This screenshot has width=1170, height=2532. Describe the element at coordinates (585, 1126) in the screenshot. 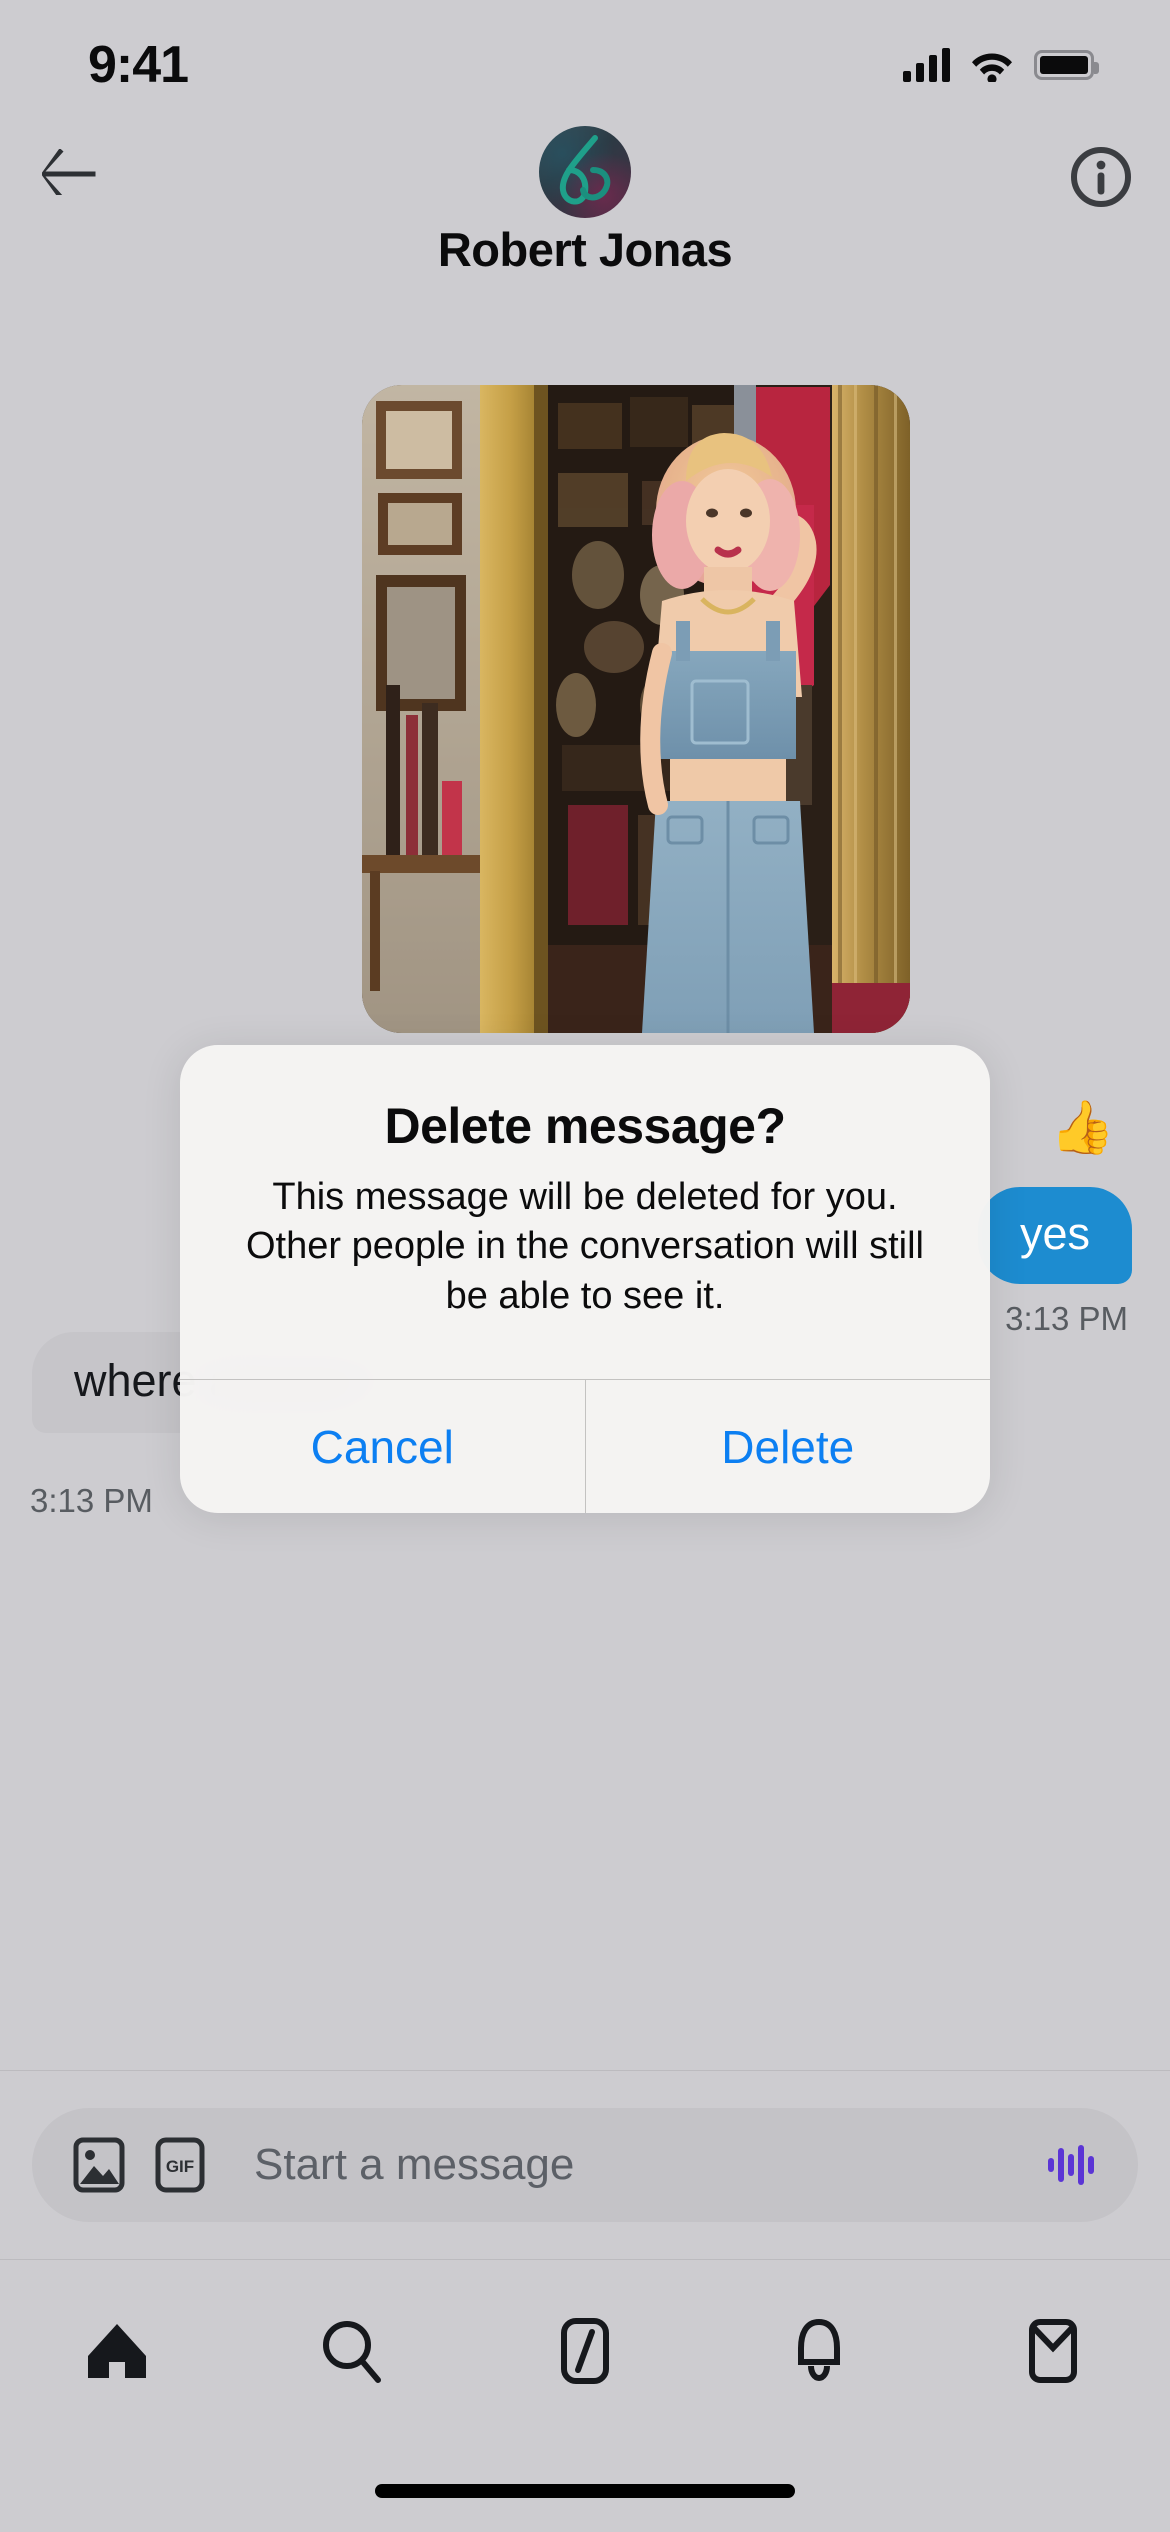

I see `dialog-title: Delete message?` at that location.